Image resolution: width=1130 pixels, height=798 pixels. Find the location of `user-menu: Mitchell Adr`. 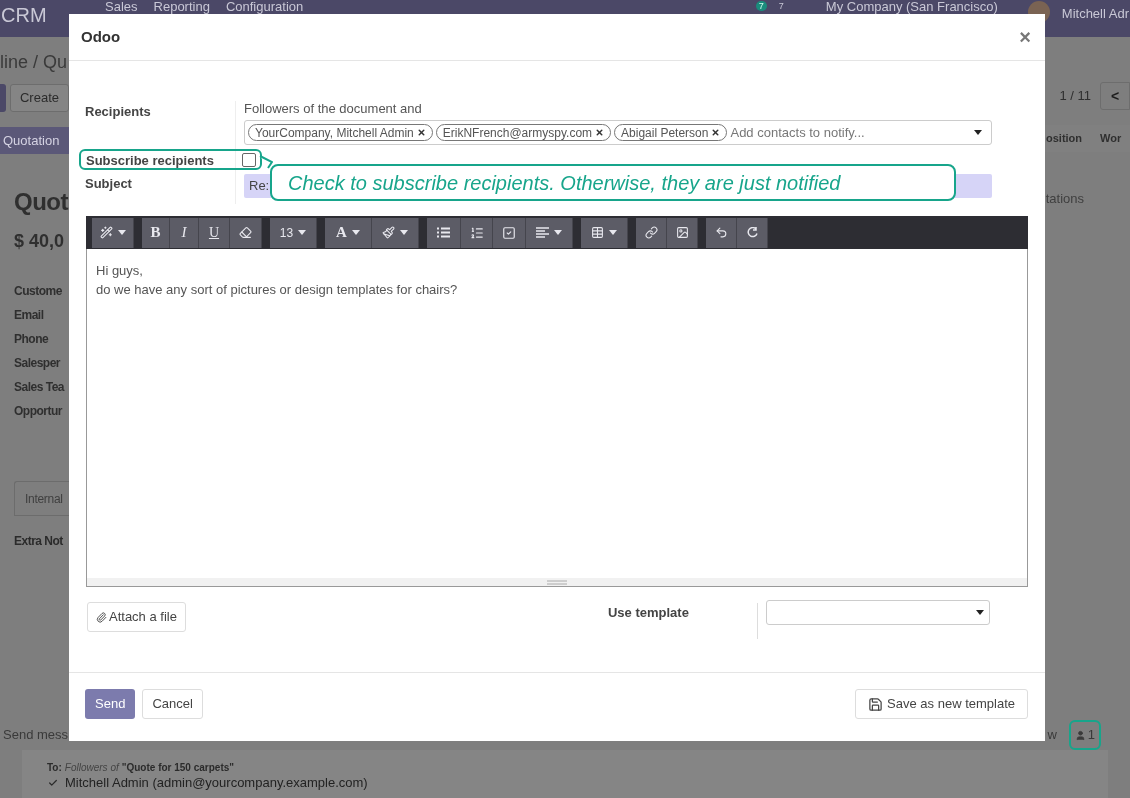

user-menu: Mitchell Adr is located at coordinates (1095, 14).